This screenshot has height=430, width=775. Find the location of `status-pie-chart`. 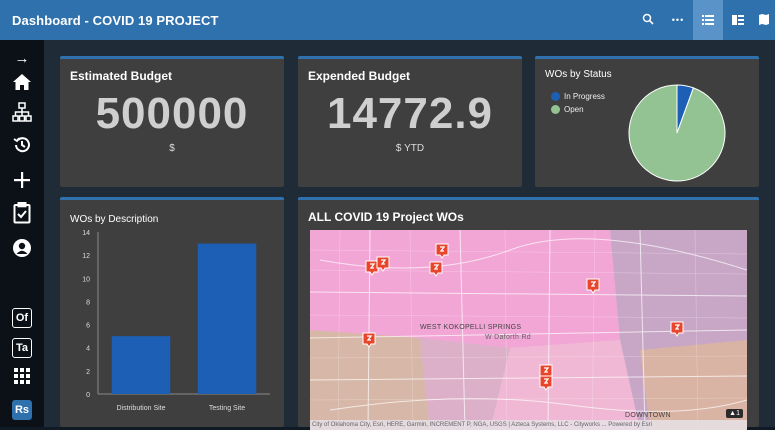

status-pie-chart is located at coordinates (677, 133).